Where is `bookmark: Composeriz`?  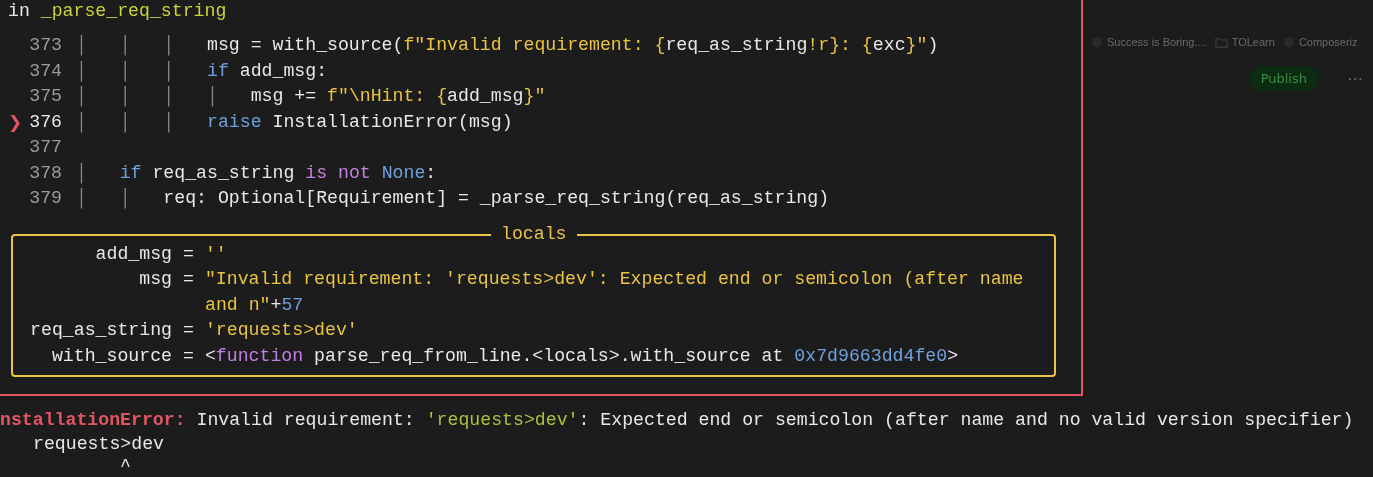
bookmark: Composeriz is located at coordinates (1320, 42).